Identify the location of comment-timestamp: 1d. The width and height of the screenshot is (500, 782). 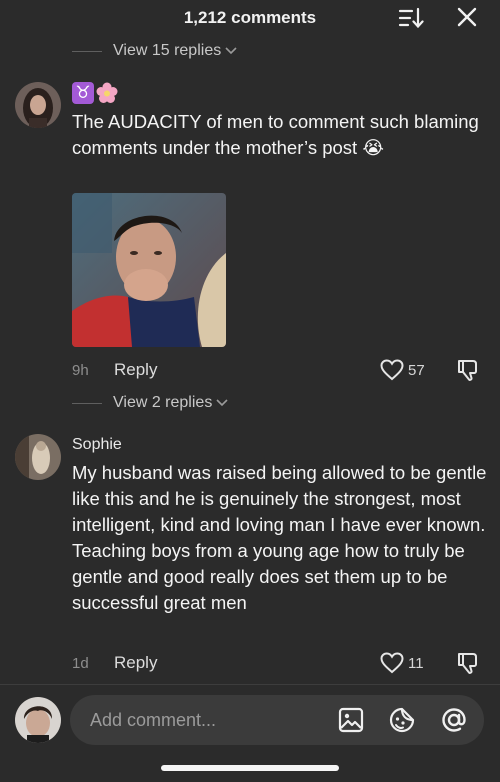
(80, 663).